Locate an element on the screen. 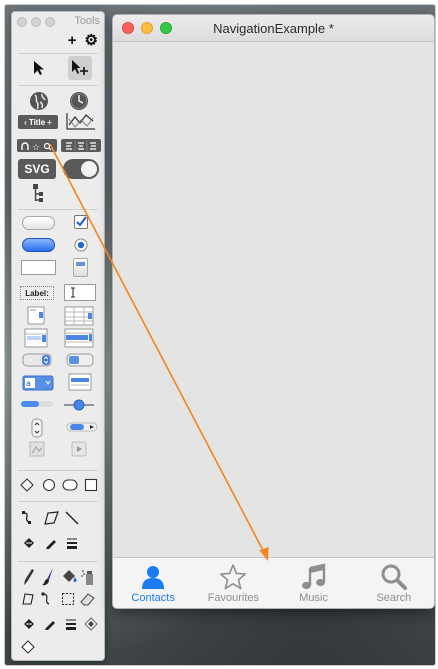 The height and width of the screenshot is (669, 438). tree-hierarchy-icon is located at coordinates (38, 193).